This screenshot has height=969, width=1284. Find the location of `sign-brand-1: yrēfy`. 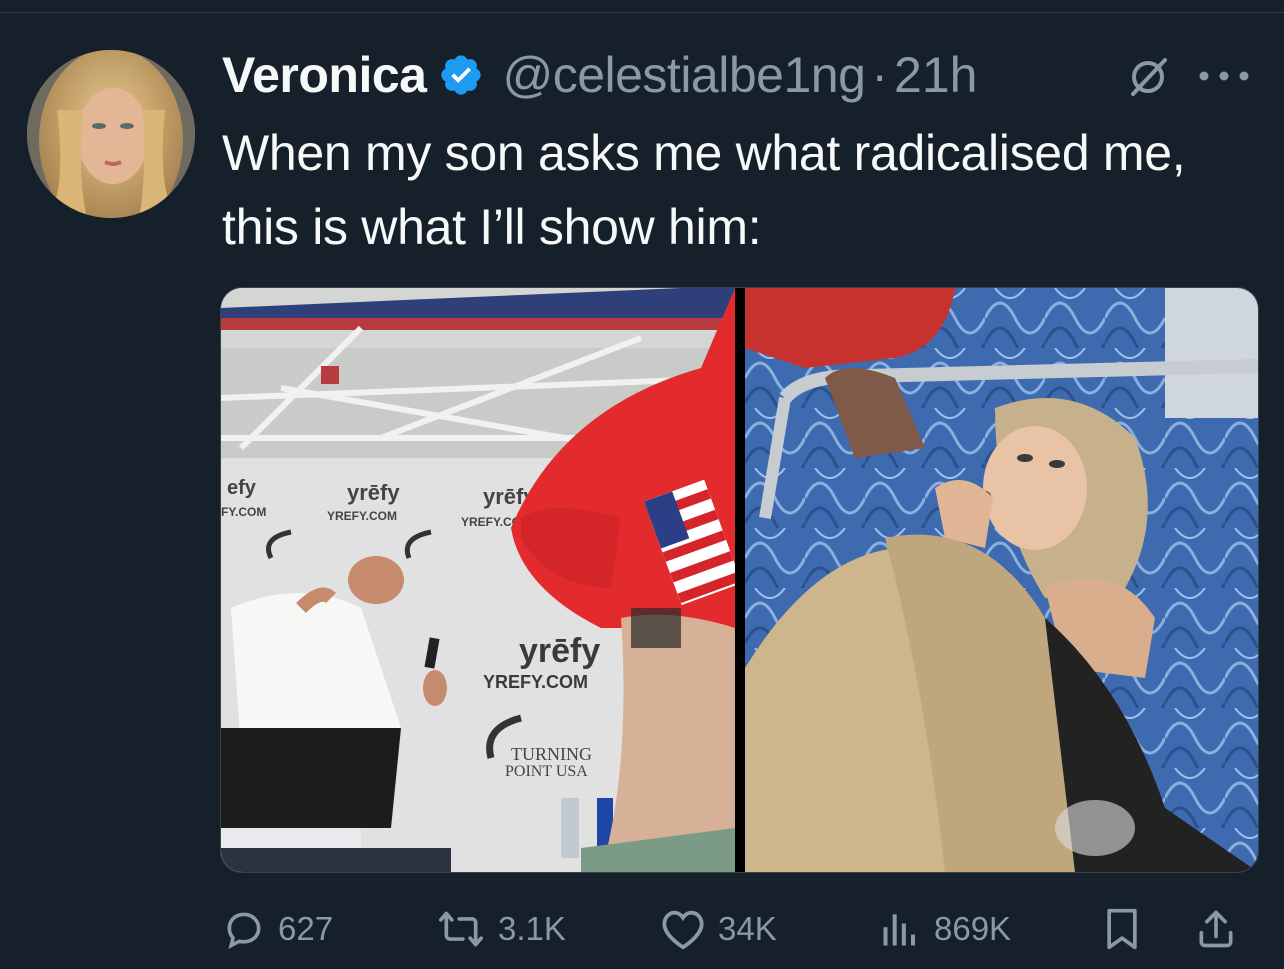

sign-brand-1: yrēfy is located at coordinates (373, 492).